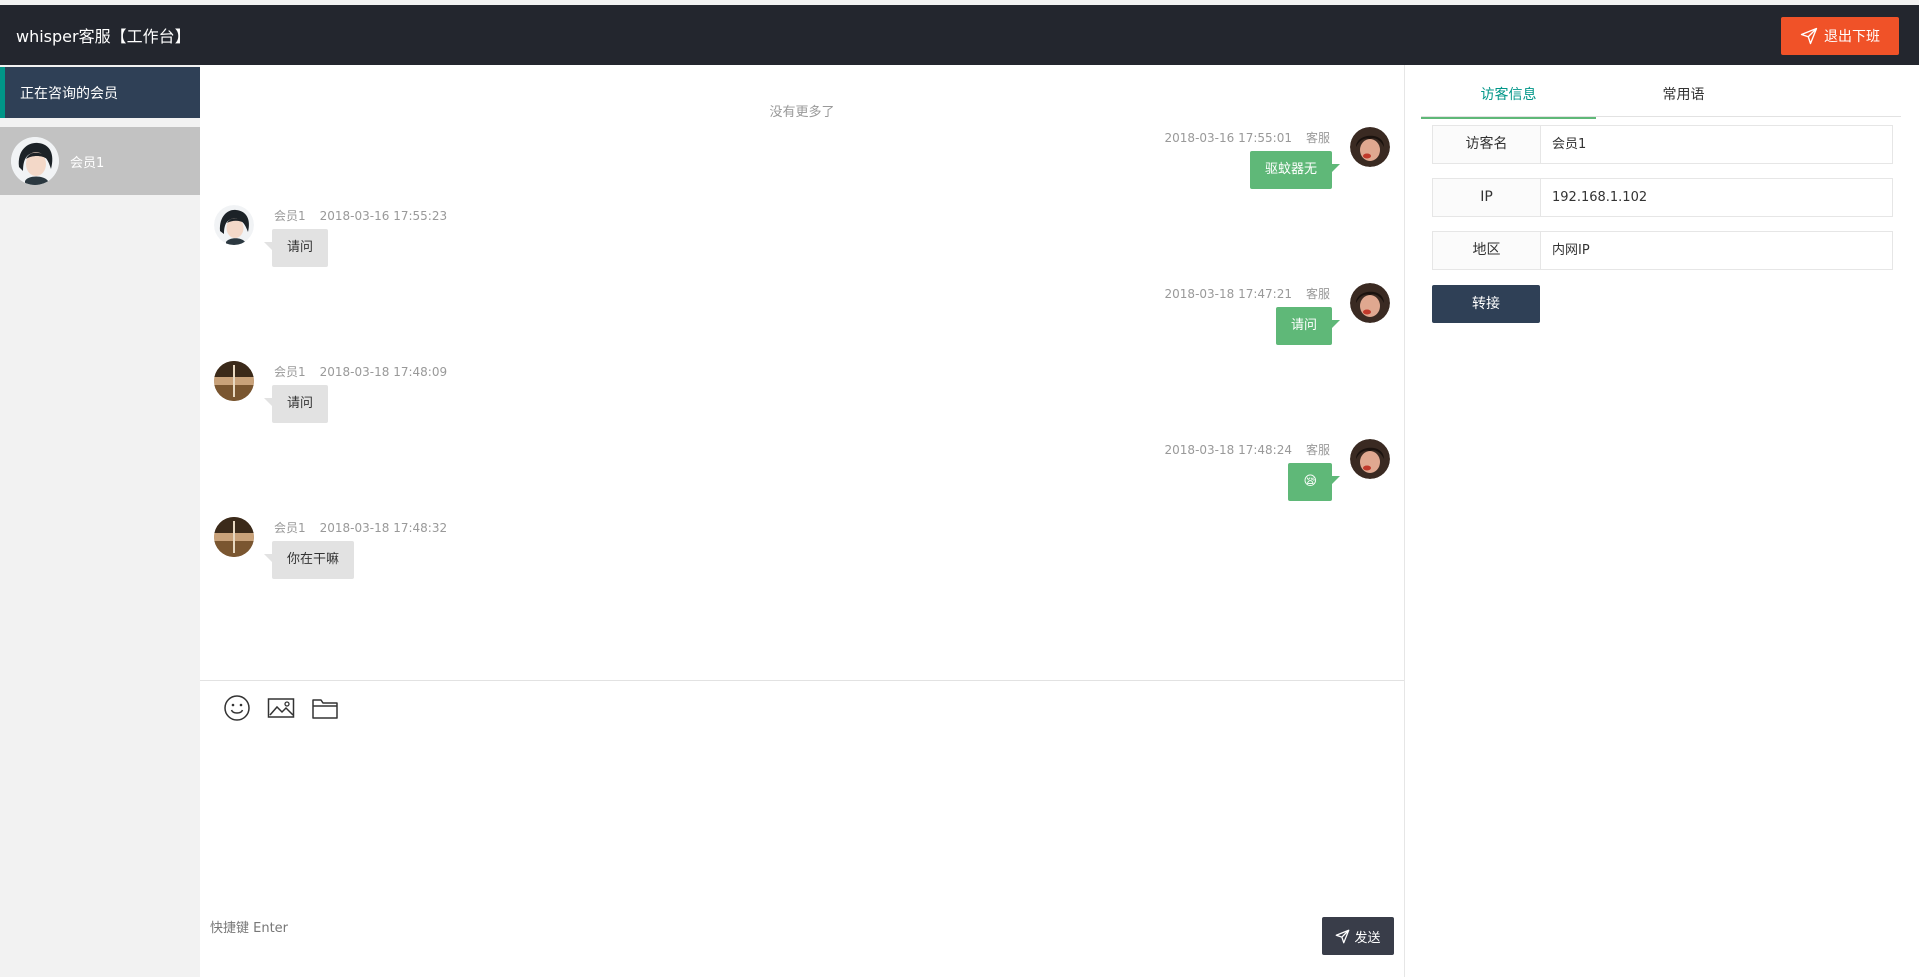 The image size is (1919, 977). Describe the element at coordinates (100, 521) in the screenshot. I see `sidebar: 正在咨询的会员 会员1` at that location.